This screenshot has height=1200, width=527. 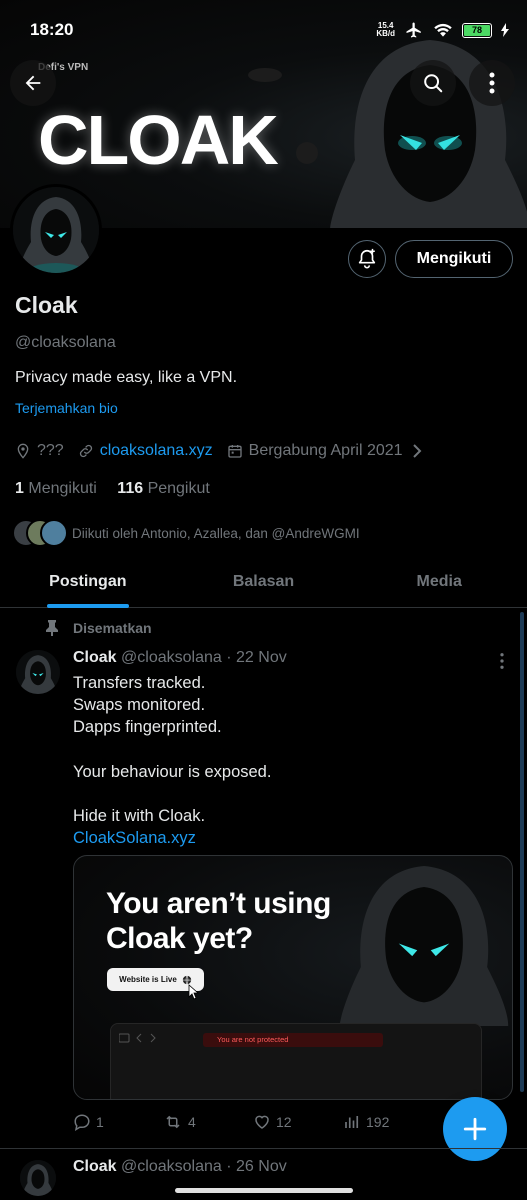 I want to click on followers-label: Pengikut, so click(x=178, y=488).